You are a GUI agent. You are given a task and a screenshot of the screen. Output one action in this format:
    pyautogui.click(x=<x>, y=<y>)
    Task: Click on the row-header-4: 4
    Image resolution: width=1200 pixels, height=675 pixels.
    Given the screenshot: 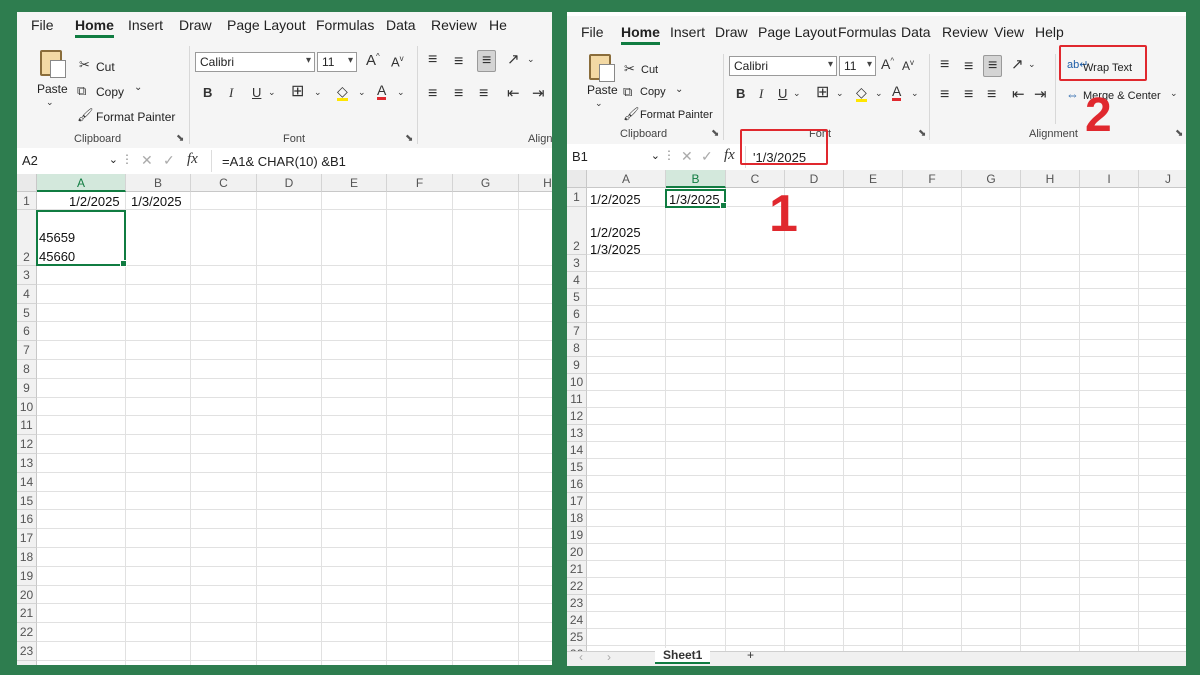 What is the action you would take?
    pyautogui.click(x=577, y=280)
    